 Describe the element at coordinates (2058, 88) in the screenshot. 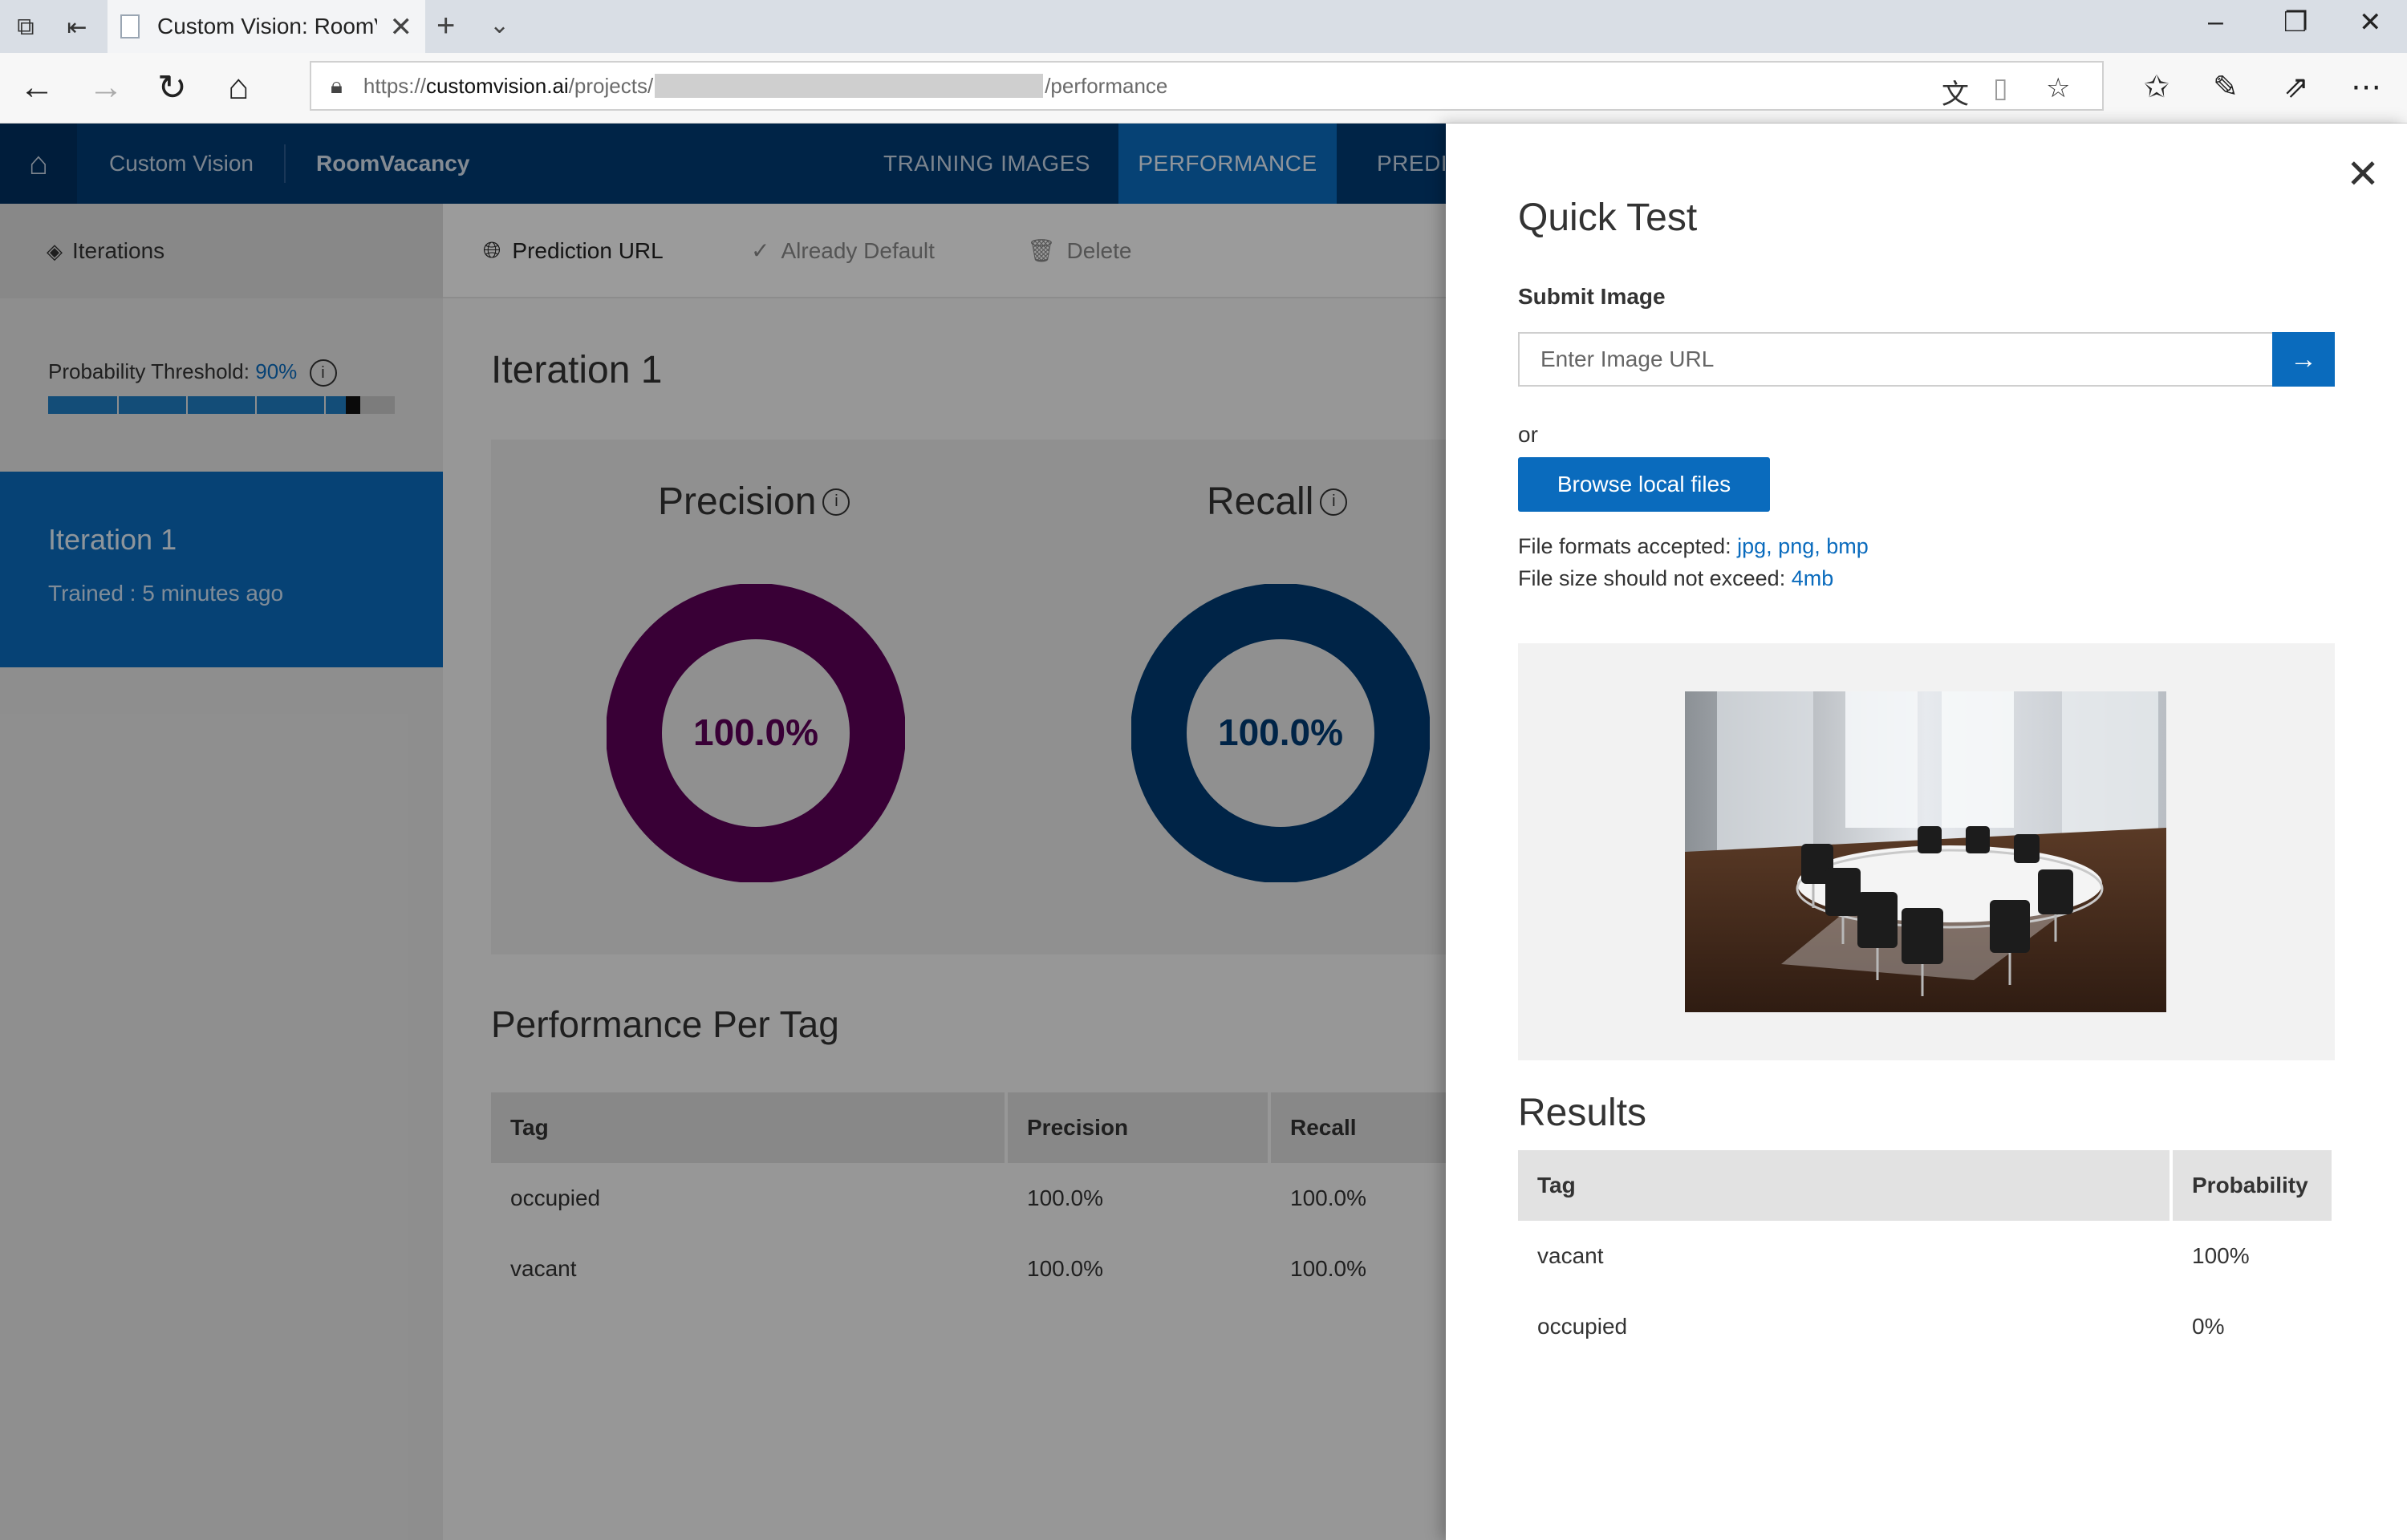

I see `favorite-star-icon: ☆` at that location.